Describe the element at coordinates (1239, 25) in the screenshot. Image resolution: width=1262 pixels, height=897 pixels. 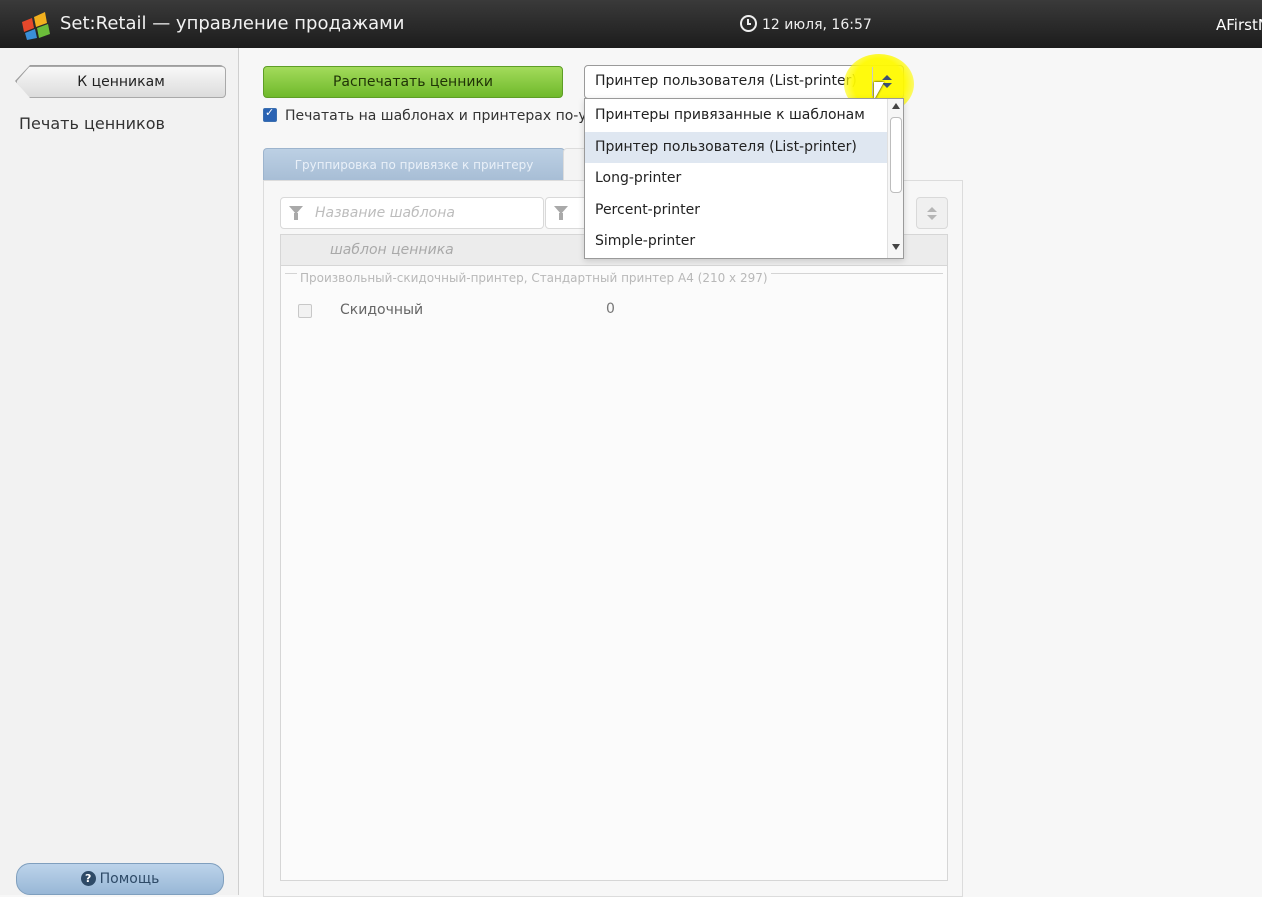
I see `user-name: AFirstN` at that location.